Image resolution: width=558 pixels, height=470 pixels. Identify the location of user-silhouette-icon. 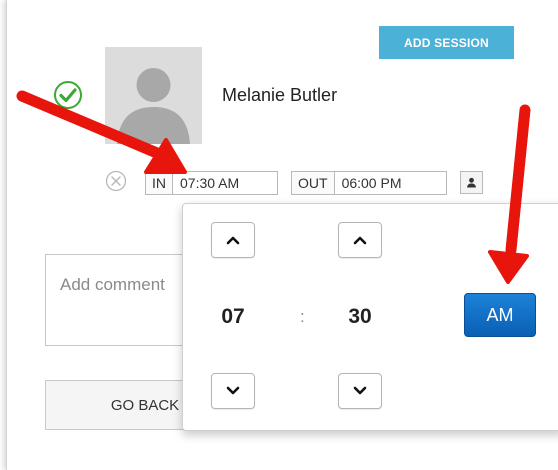
(153, 106).